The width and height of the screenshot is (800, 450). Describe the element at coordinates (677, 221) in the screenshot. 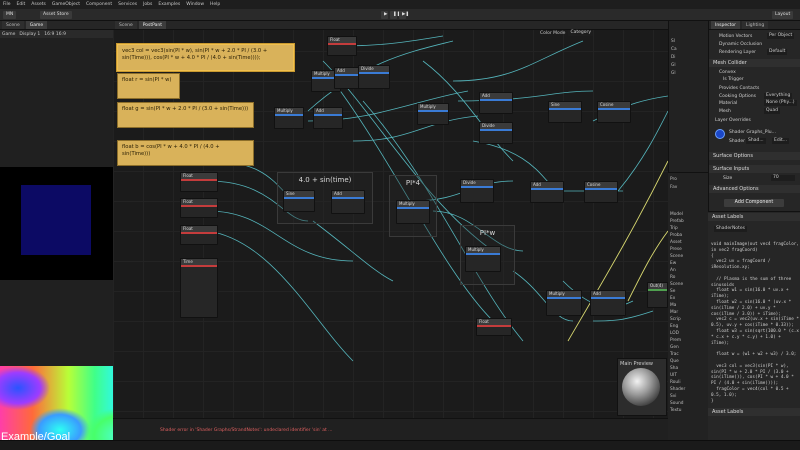

I see `project-item: Prefab` at that location.